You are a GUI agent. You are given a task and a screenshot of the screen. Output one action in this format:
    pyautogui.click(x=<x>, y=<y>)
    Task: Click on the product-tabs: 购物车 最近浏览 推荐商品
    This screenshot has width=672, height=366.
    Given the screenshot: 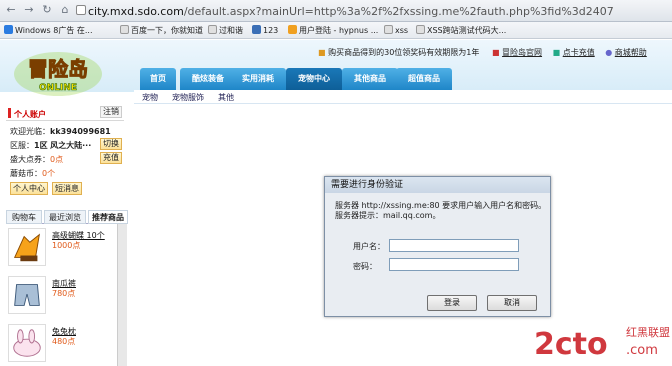 What is the action you would take?
    pyautogui.click(x=67, y=217)
    